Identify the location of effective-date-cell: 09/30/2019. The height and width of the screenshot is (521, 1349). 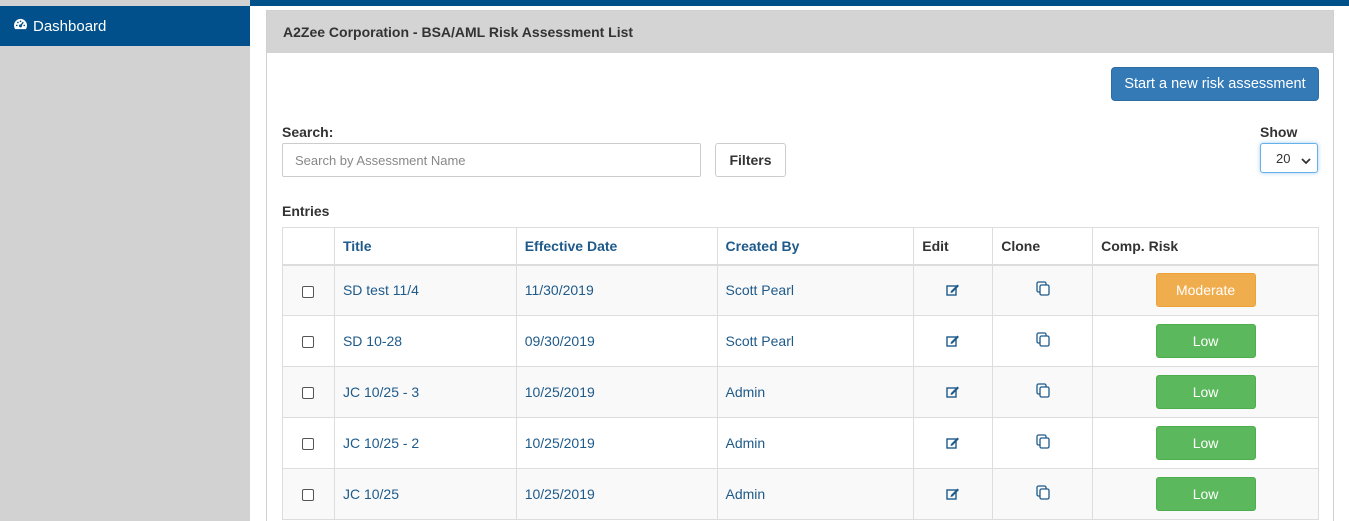
(616, 341).